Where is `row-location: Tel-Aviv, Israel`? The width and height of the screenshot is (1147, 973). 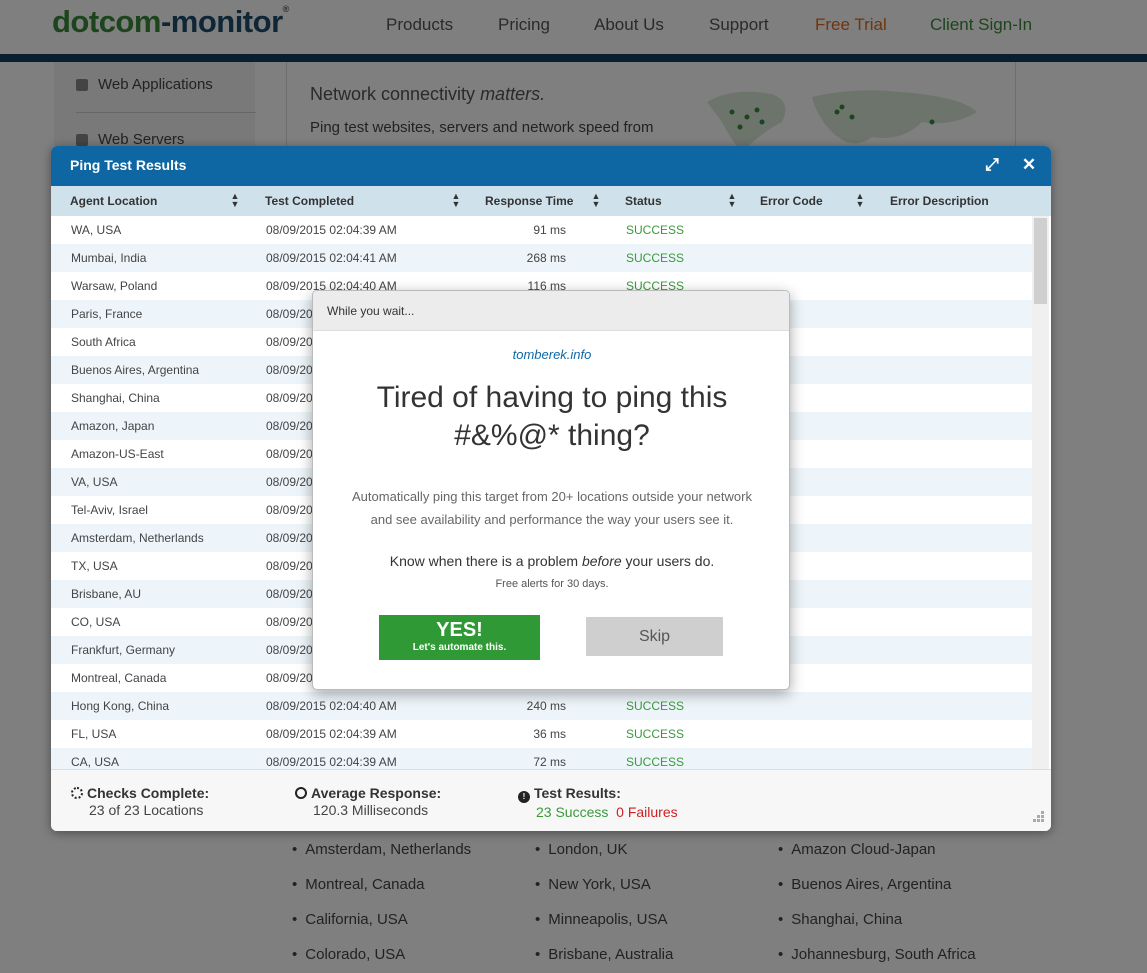 row-location: Tel-Aviv, Israel is located at coordinates (109, 510).